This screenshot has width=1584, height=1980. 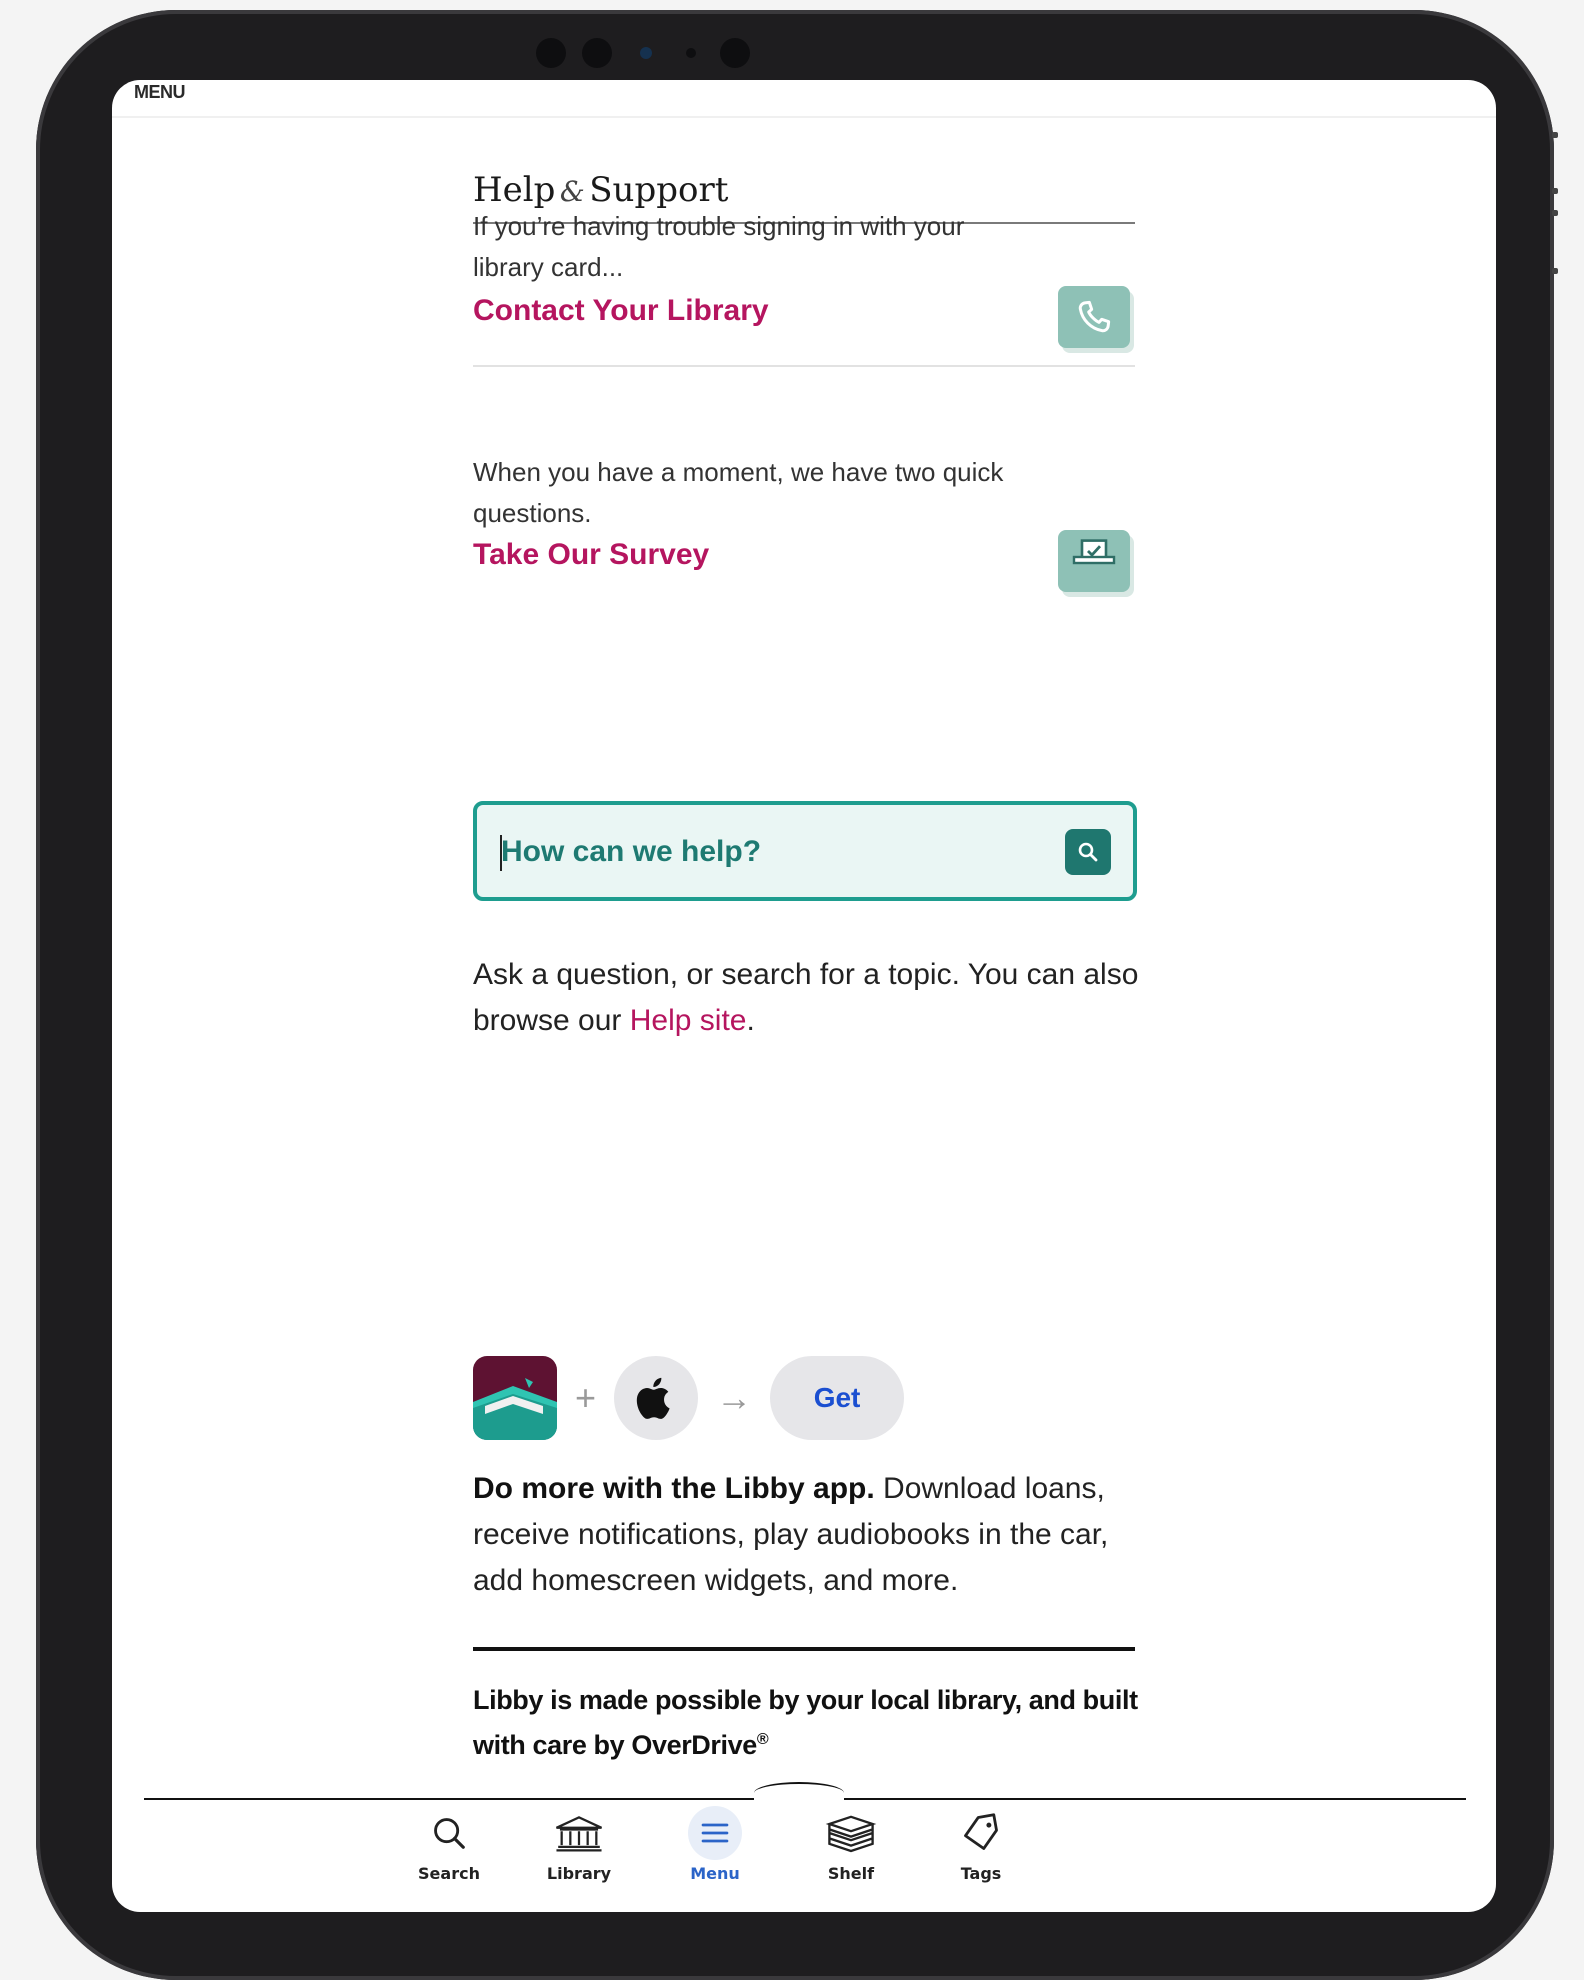 I want to click on plus-sign: +, so click(x=586, y=1397).